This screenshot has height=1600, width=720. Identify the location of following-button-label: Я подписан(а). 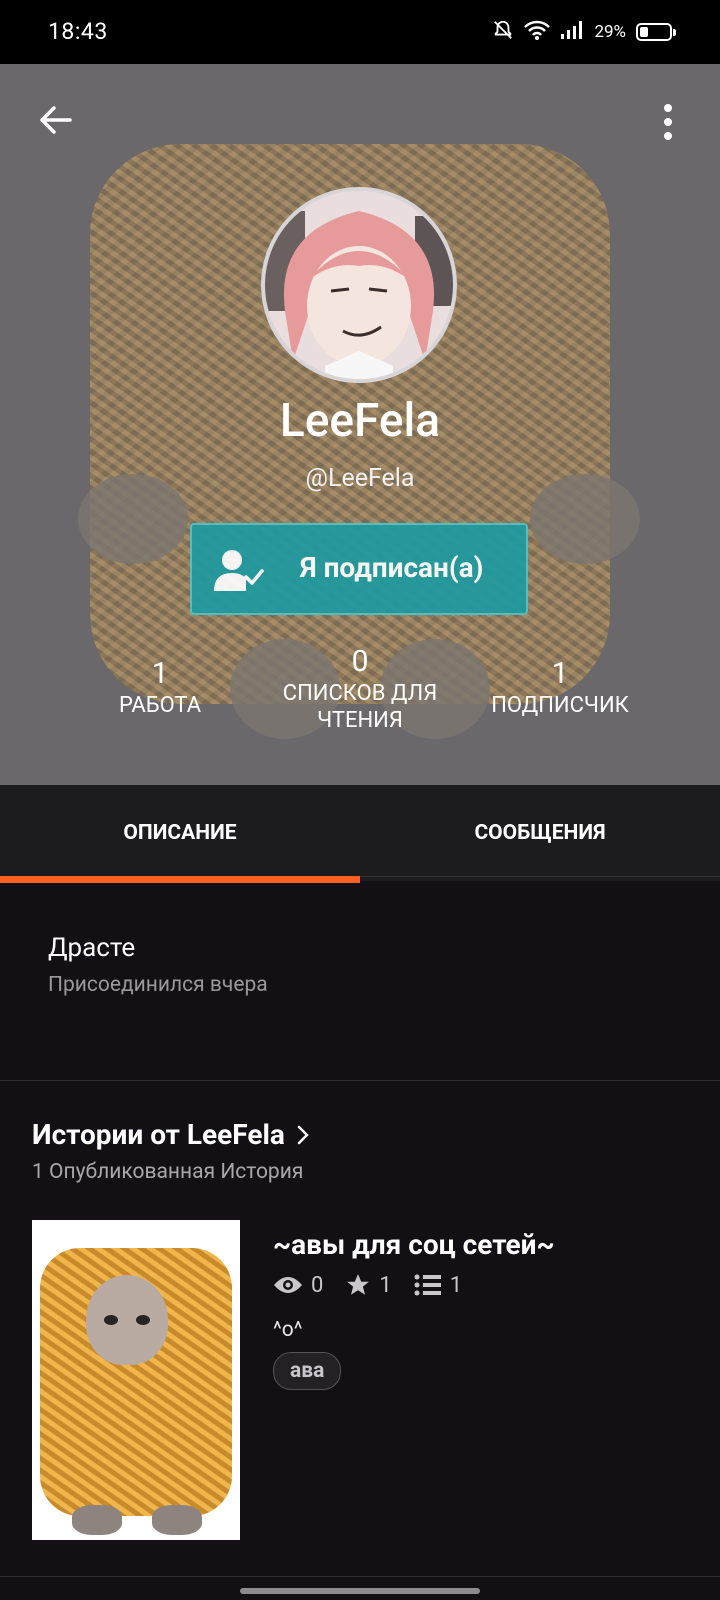
(392, 567).